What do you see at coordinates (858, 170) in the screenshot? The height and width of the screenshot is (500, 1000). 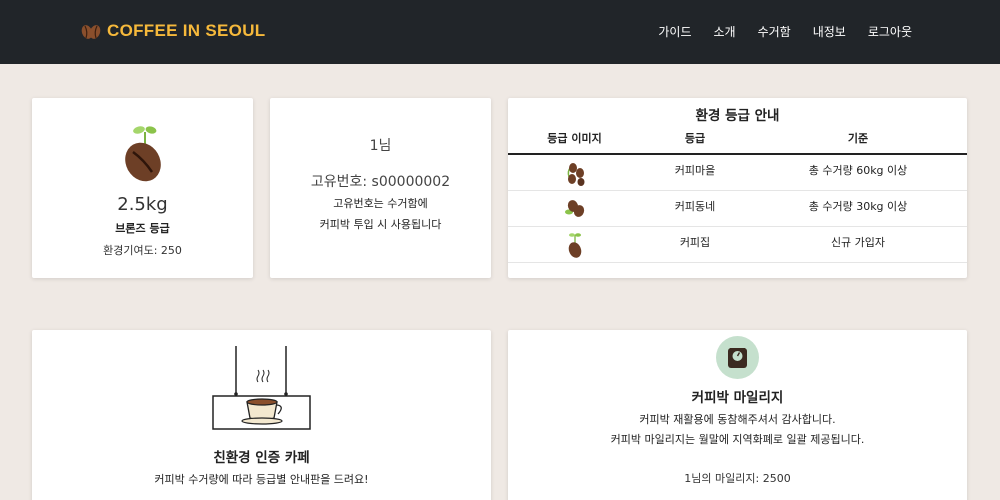 I see `grade-criteria-cell: 총 수거량 60kg 이상` at bounding box center [858, 170].